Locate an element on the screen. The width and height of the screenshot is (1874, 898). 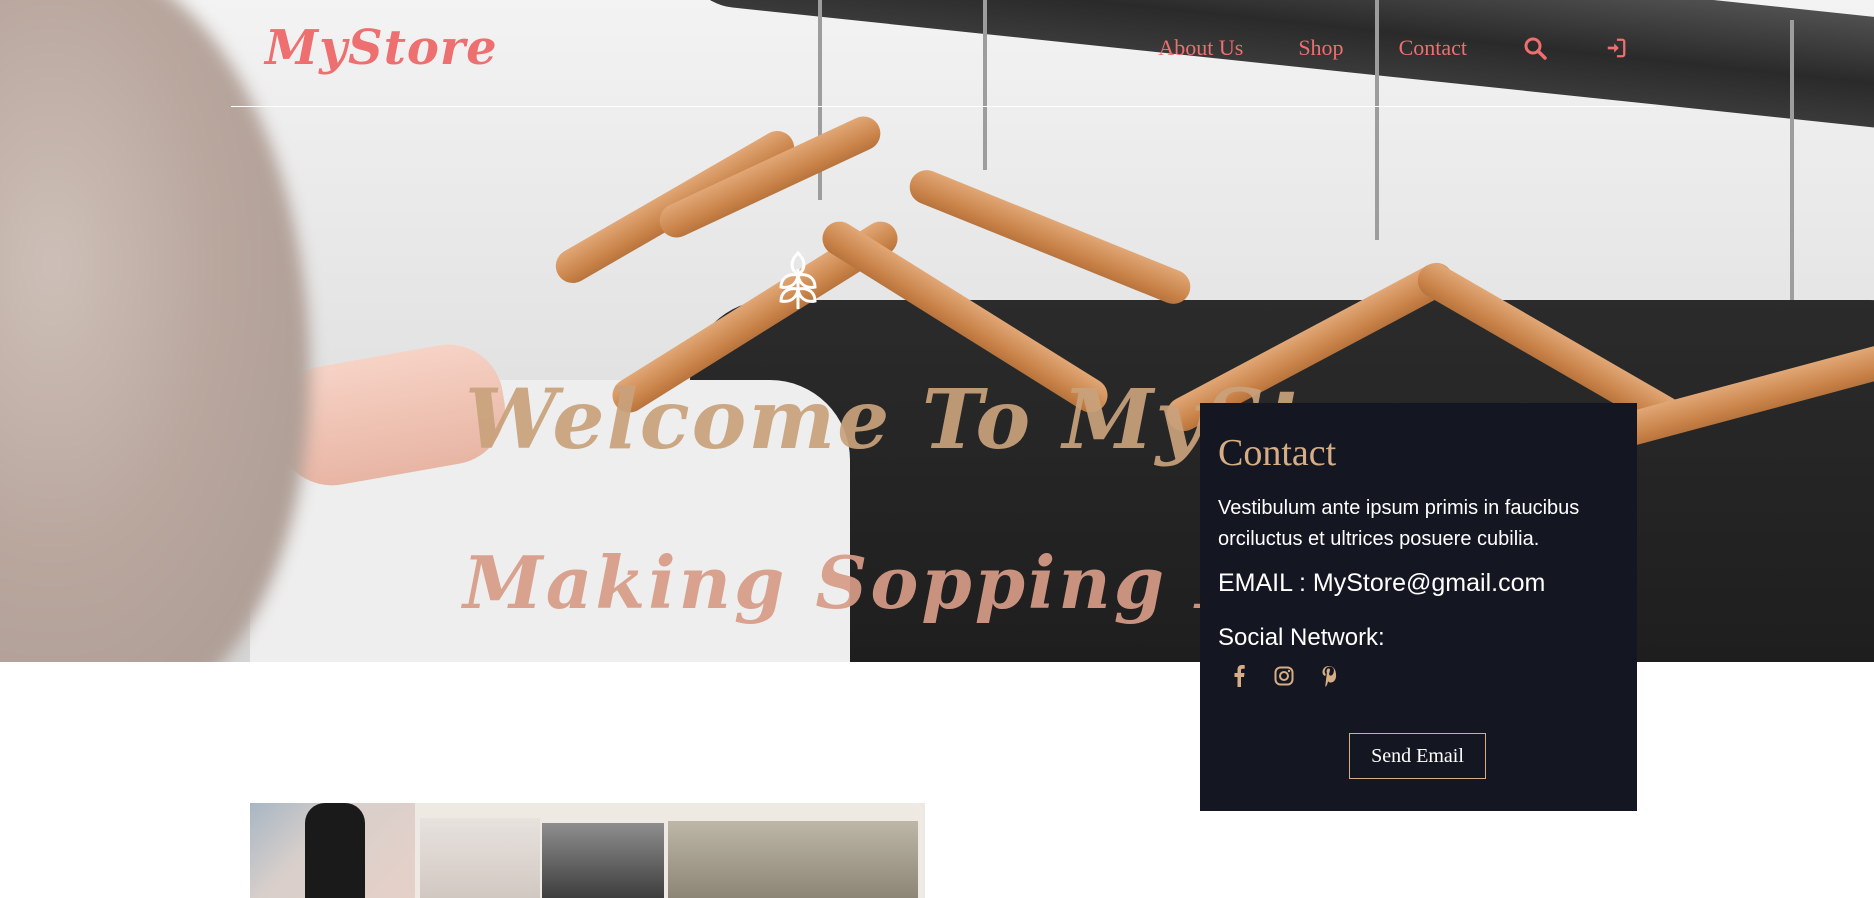
store-logo: MyStore is located at coordinates (381, 48).